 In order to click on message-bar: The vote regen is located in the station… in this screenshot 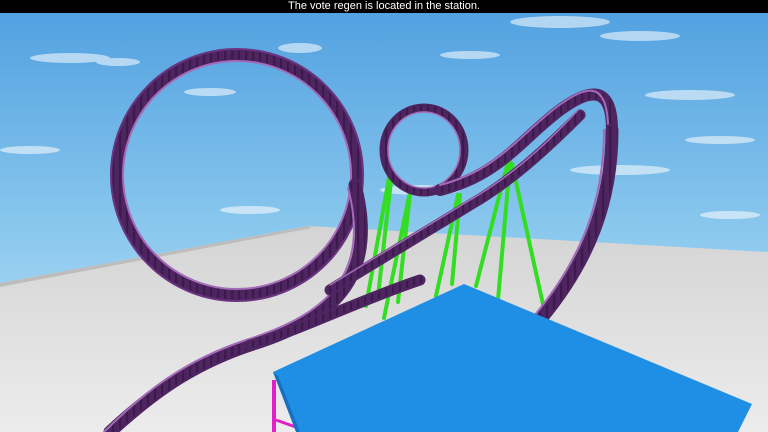, I will do `click(384, 6)`.